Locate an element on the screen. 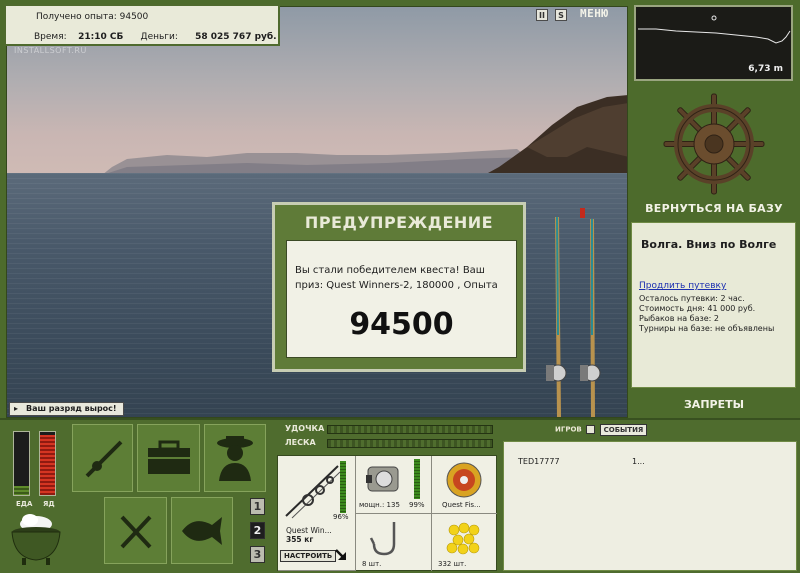 The width and height of the screenshot is (800, 573). character-slot is located at coordinates (235, 458).